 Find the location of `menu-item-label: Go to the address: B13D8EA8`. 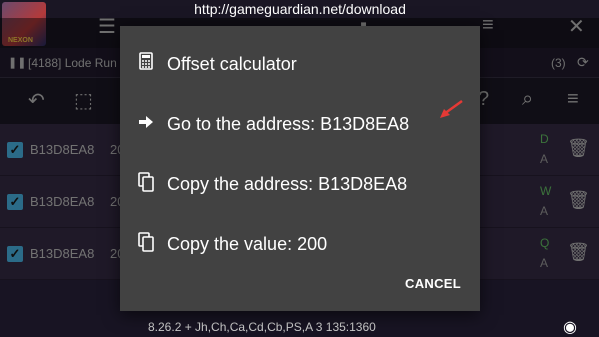

menu-item-label: Go to the address: B13D8EA8 is located at coordinates (288, 124).